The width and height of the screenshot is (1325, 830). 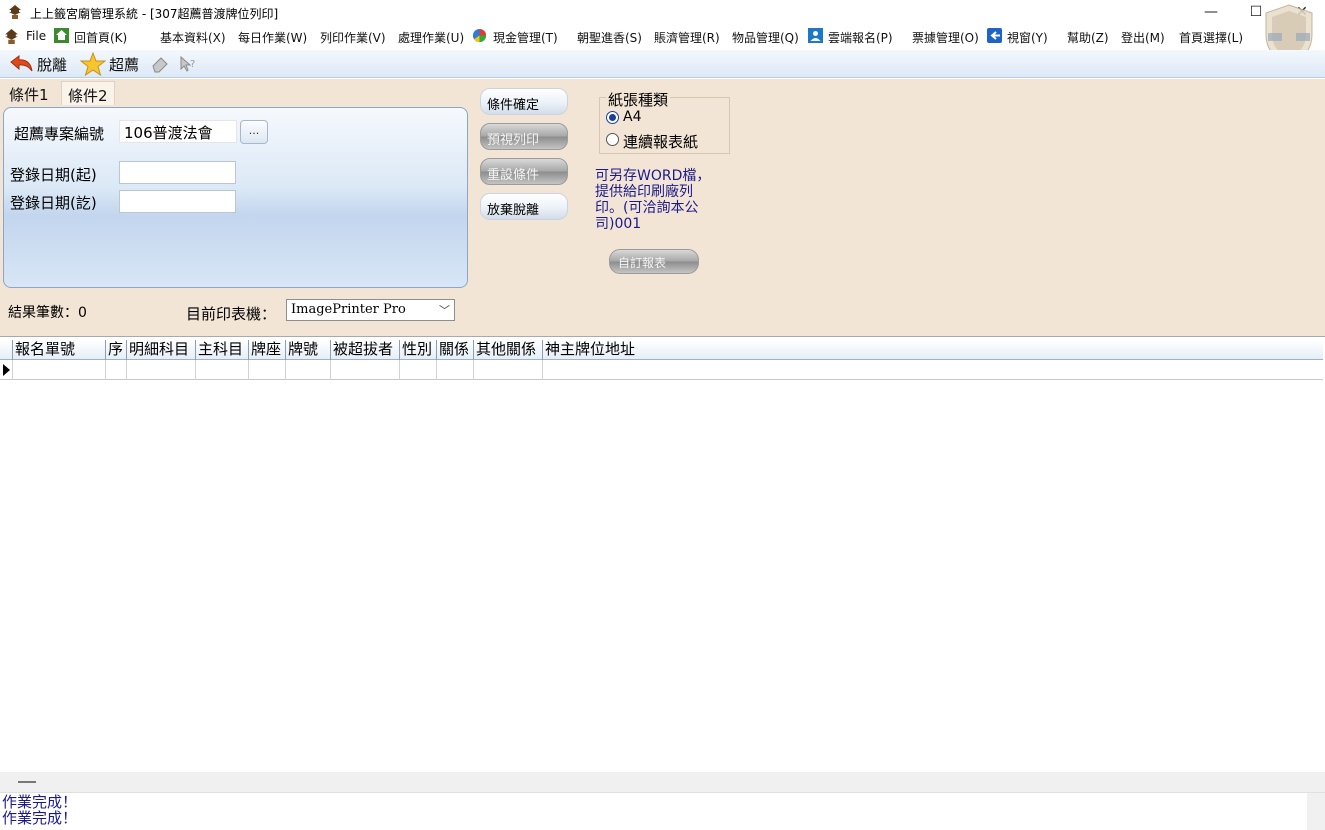 I want to click on paper-a4-radio, so click(x=612, y=117).